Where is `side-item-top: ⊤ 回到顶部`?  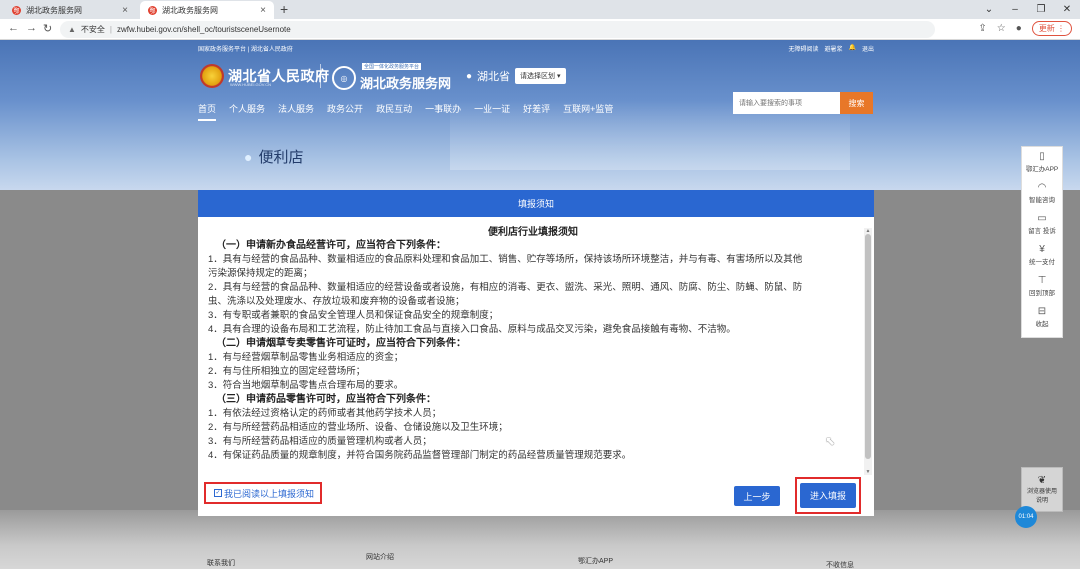
side-item-top: ⊤ 回到顶部 is located at coordinates (1042, 286).